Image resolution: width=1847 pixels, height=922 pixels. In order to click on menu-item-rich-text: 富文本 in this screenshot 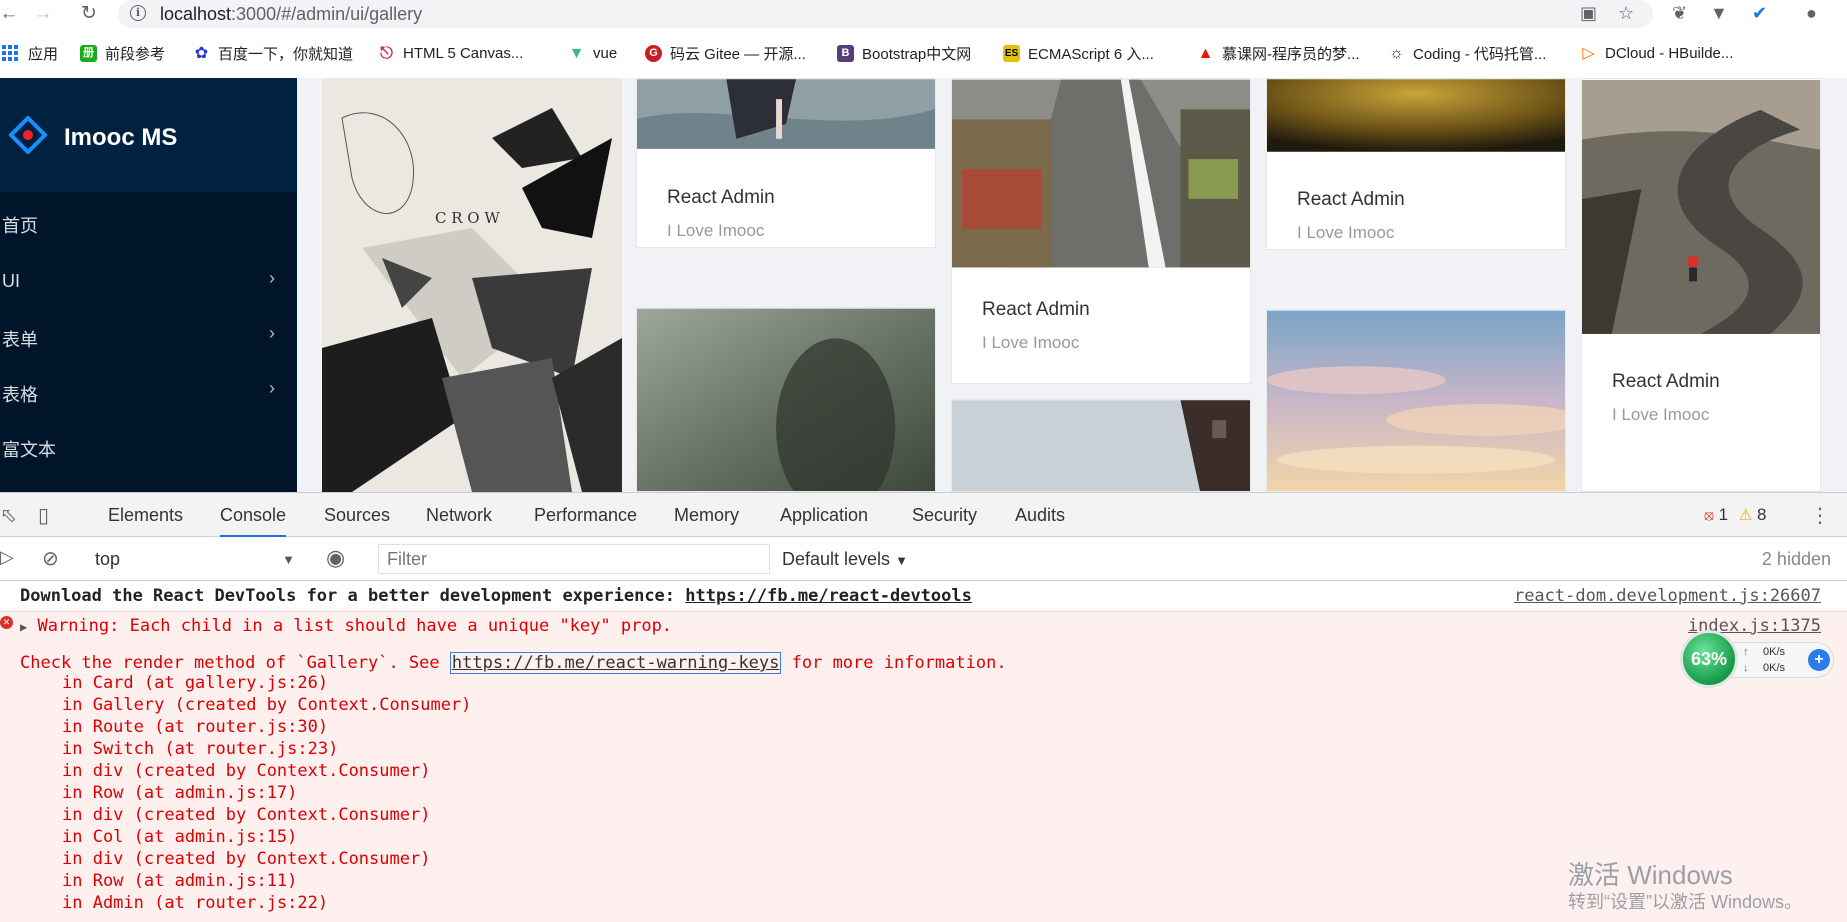, I will do `click(148, 446)`.